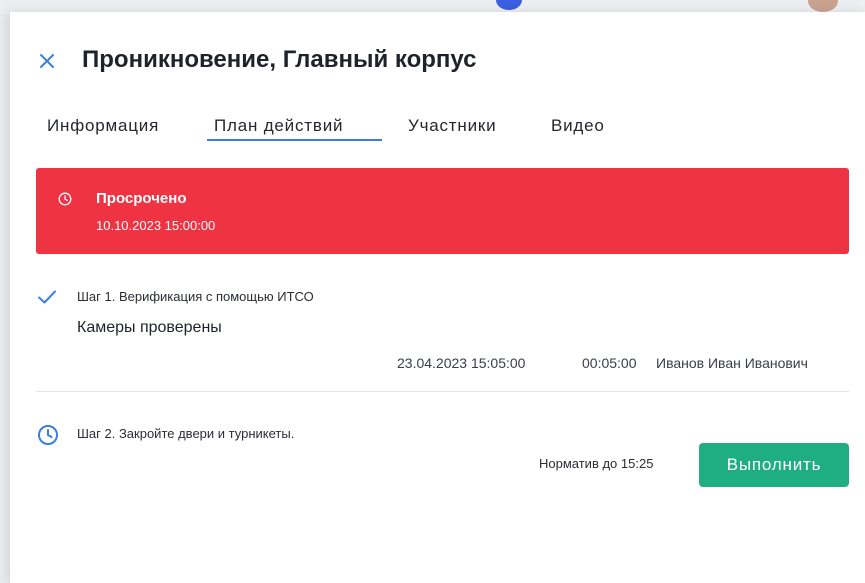  What do you see at coordinates (294, 140) in the screenshot?
I see `active-tab-indicator` at bounding box center [294, 140].